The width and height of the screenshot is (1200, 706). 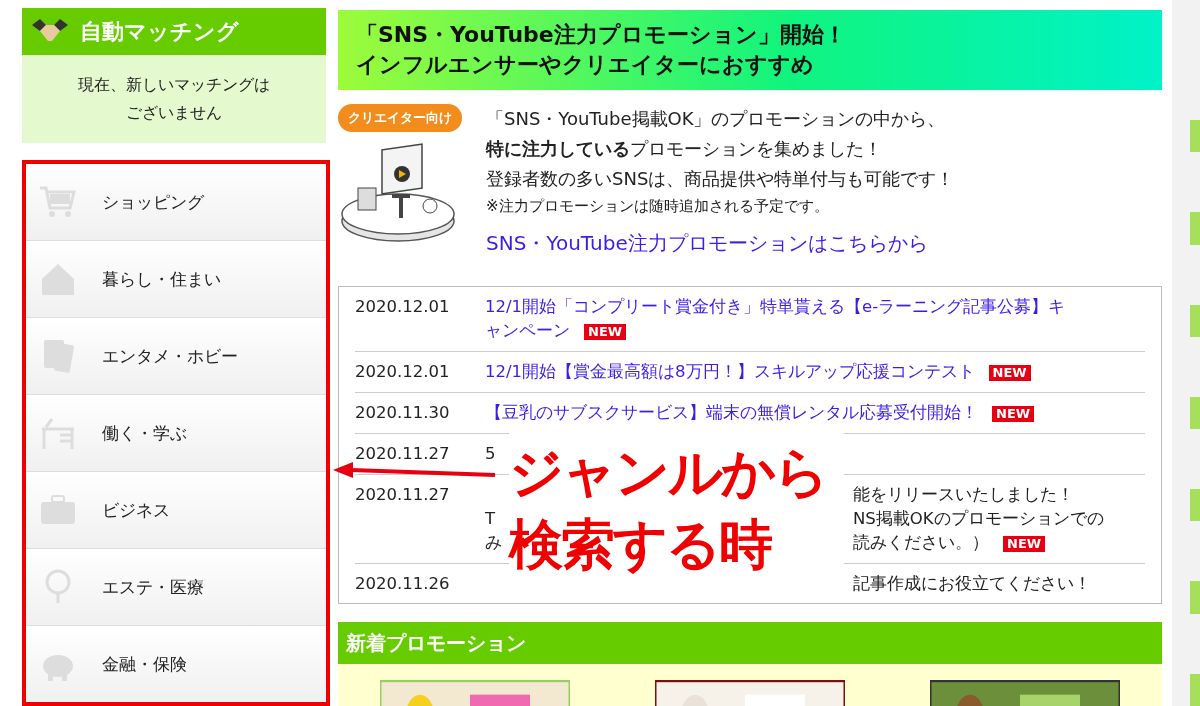 I want to click on news-date: 2020.11.26, so click(x=403, y=584).